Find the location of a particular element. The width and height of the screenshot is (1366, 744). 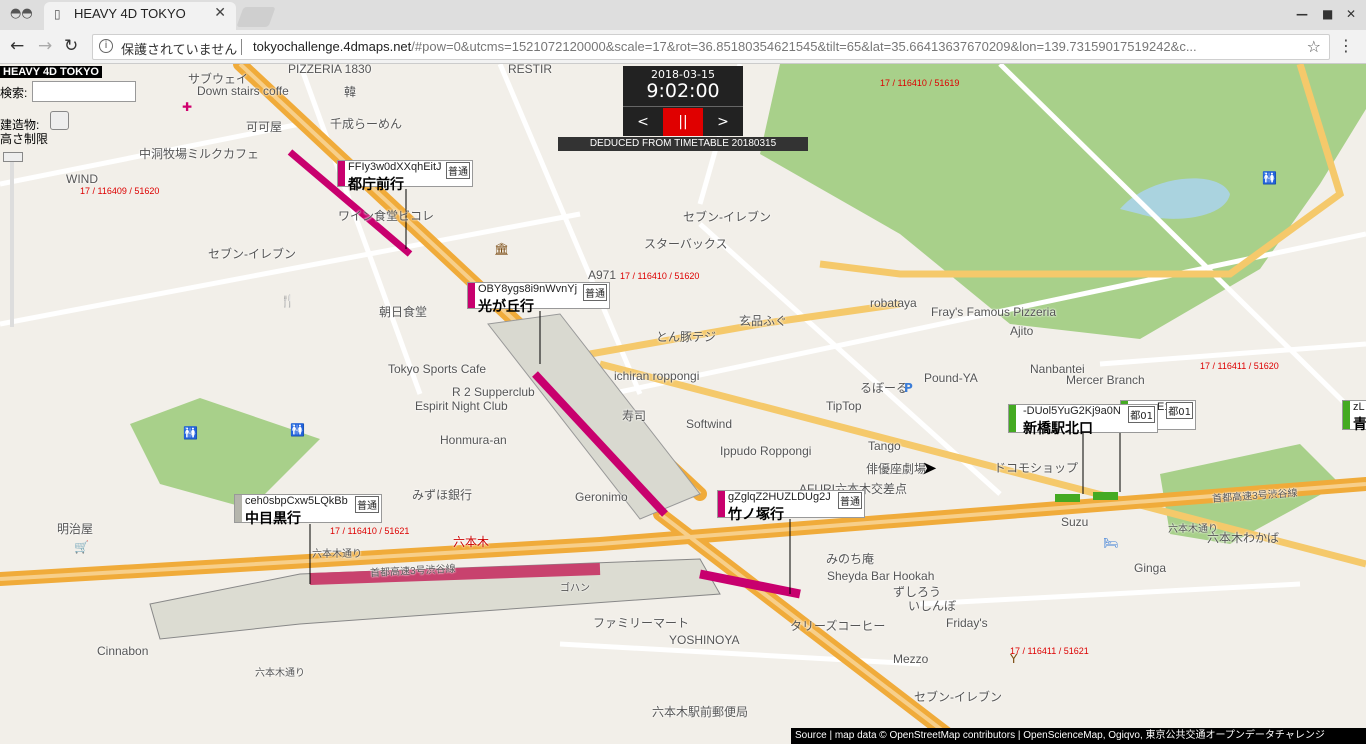

map-label: 六本木 is located at coordinates (471, 542).